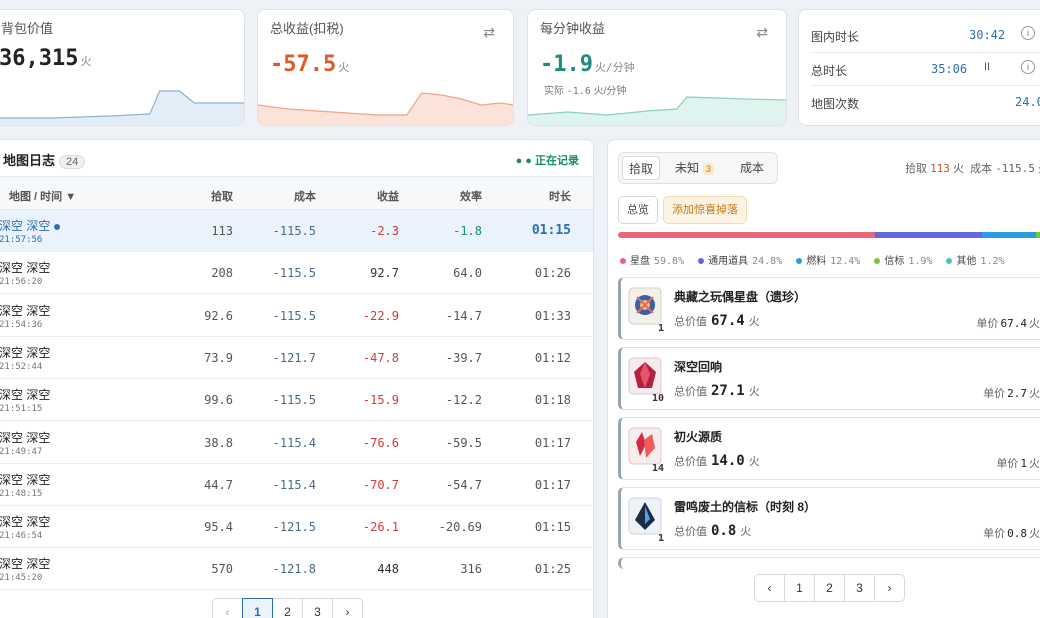 Image resolution: width=1040 pixels, height=618 pixels. I want to click on detail-pagination: ‹ 1 2 3 ›, so click(829, 588).